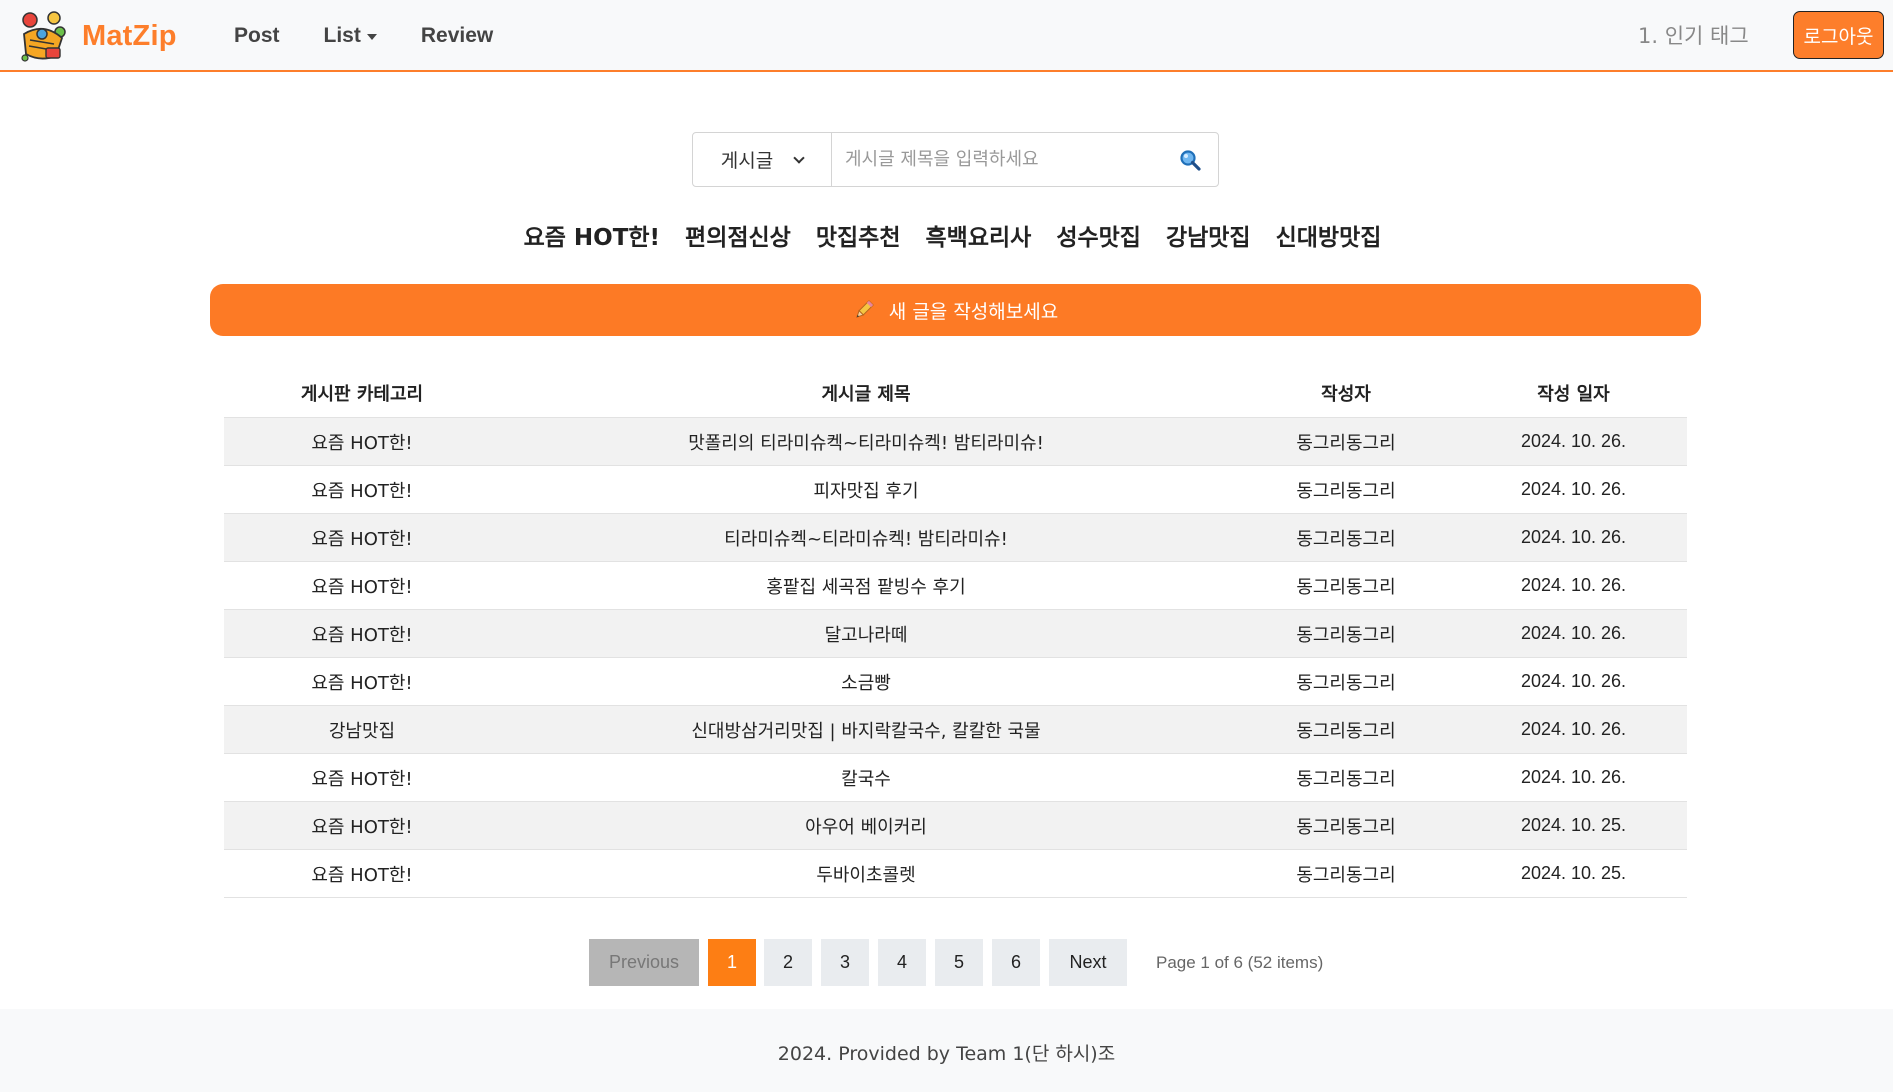 The image size is (1893, 1092). Describe the element at coordinates (799, 157) in the screenshot. I see `chevron-down-icon` at that location.